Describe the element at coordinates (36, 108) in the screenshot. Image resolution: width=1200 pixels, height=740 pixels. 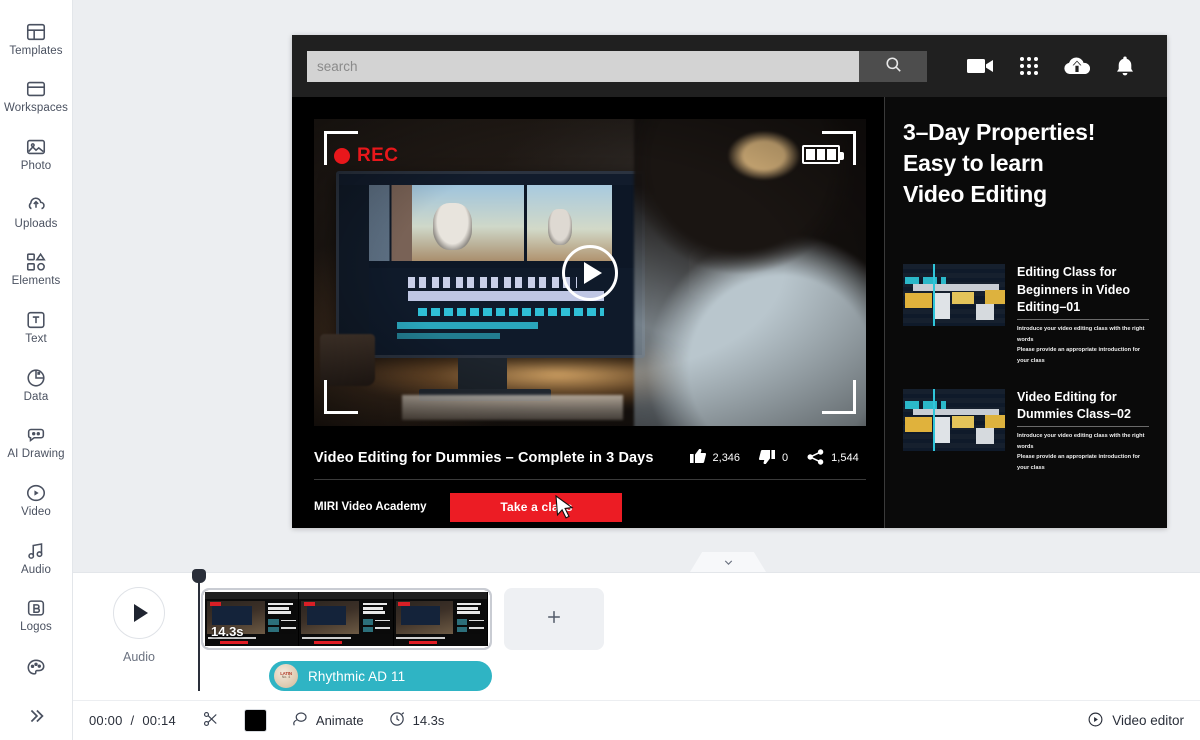
I see `sidebar-item-label: Workspaces` at that location.